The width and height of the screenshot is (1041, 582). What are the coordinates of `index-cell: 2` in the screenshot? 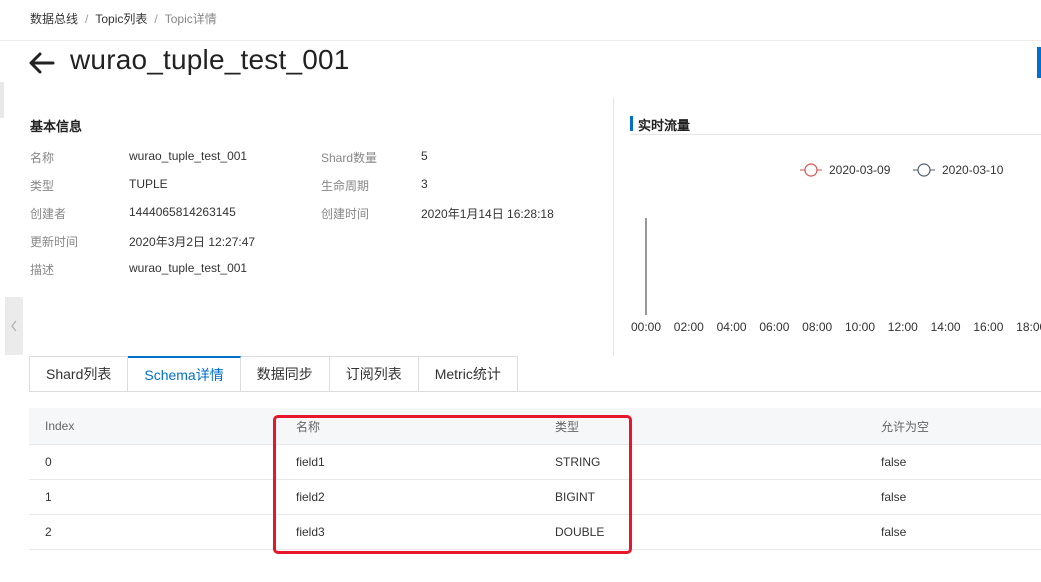 It's located at (48, 532).